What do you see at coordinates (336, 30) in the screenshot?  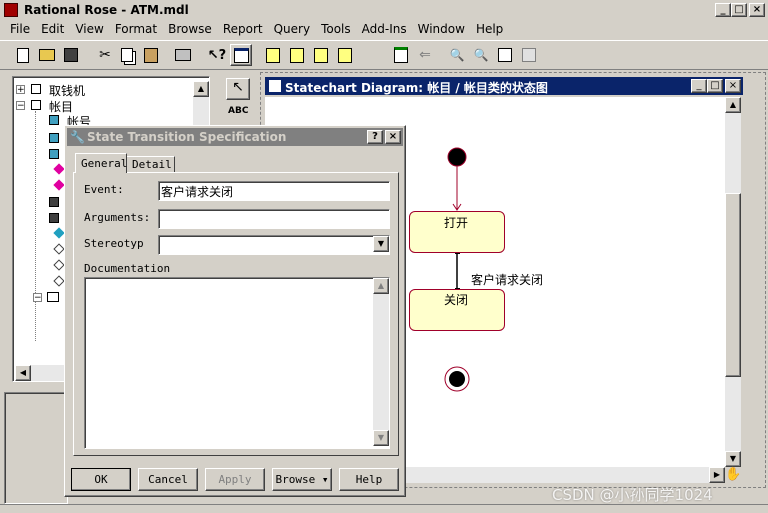 I see `menu-tools: Tools` at bounding box center [336, 30].